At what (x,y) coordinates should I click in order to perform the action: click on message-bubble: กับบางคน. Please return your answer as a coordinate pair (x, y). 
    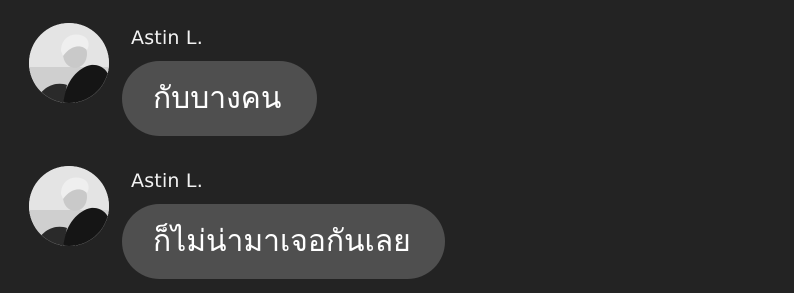
    Looking at the image, I should click on (219, 98).